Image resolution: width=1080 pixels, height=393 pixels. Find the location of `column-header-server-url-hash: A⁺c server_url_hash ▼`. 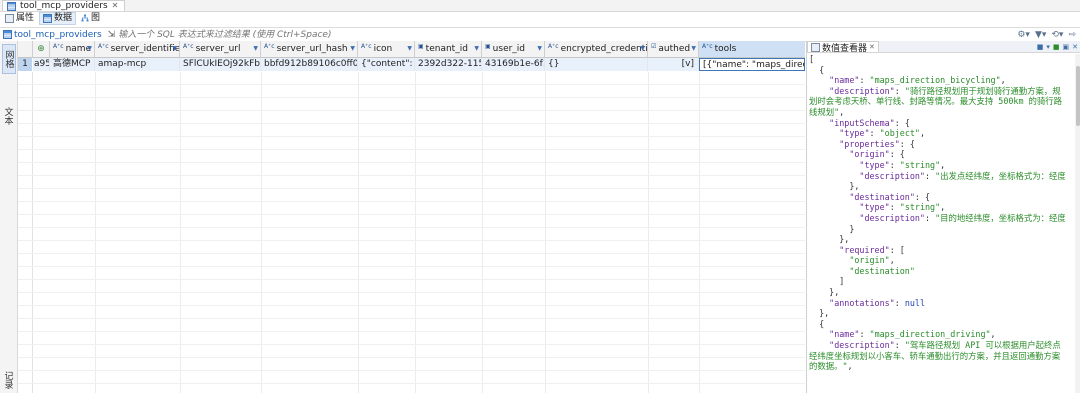

column-header-server-url-hash: A⁺c server_url_hash ▼ is located at coordinates (309, 49).